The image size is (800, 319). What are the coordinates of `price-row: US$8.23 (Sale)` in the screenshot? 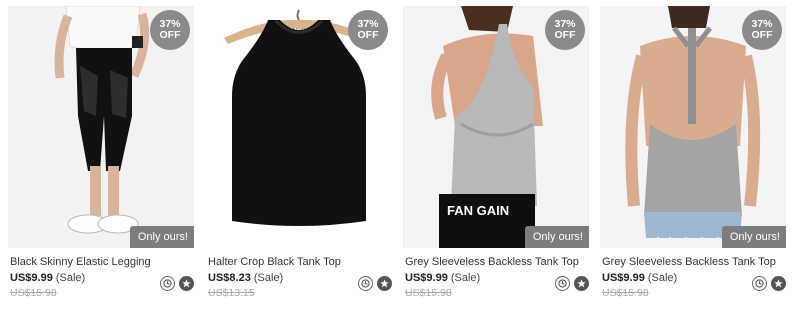 It's located at (245, 278).